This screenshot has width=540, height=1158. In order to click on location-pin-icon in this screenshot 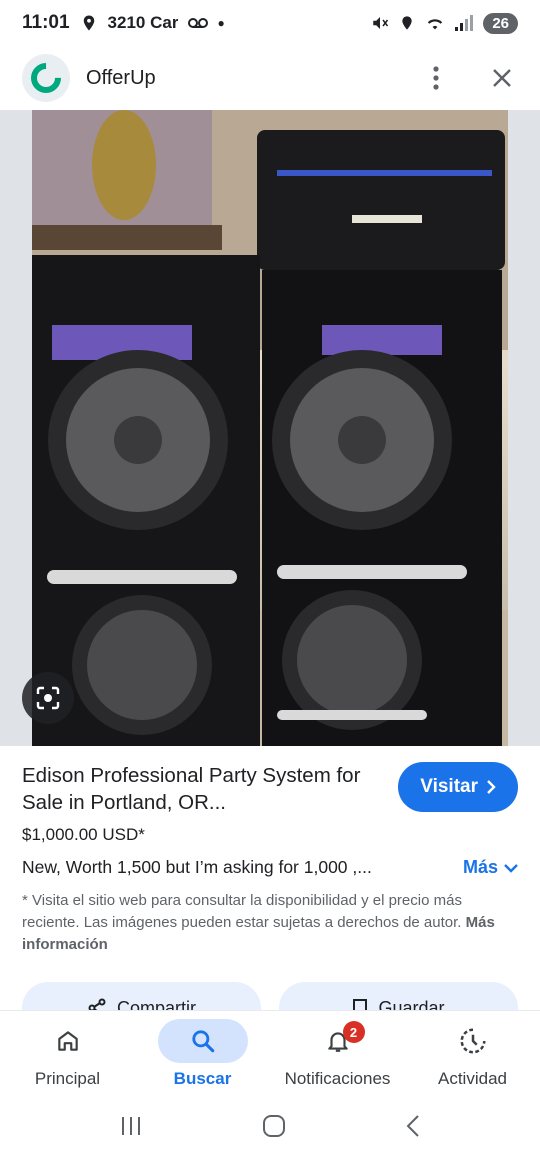, I will do `click(88, 23)`.